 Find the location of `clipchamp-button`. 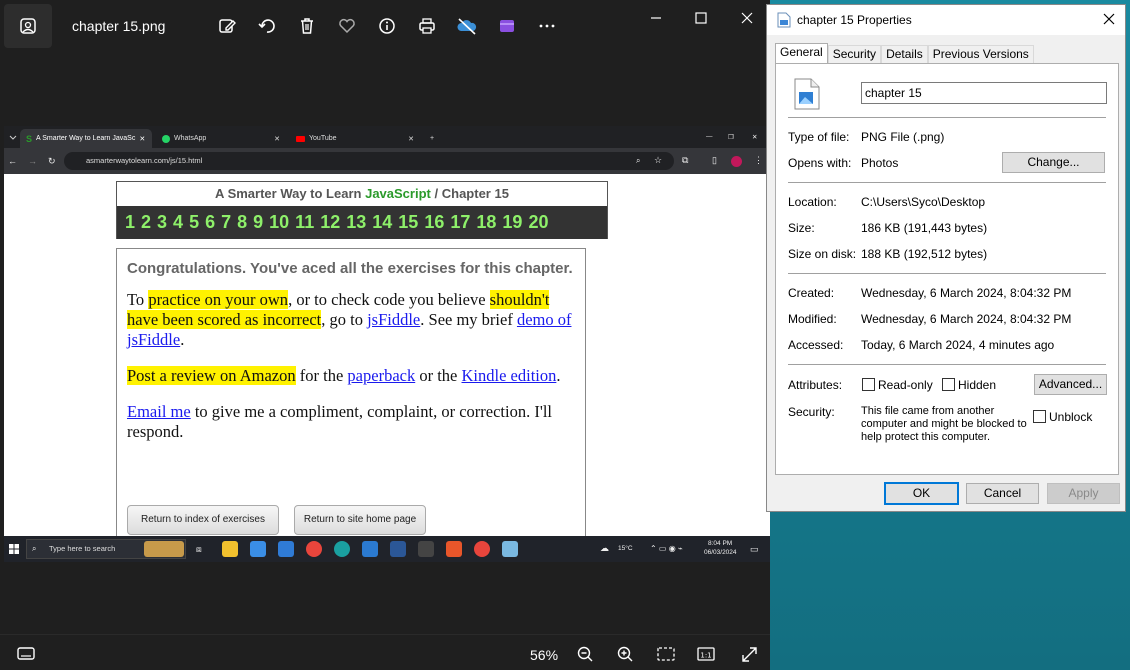

clipchamp-button is located at coordinates (507, 26).